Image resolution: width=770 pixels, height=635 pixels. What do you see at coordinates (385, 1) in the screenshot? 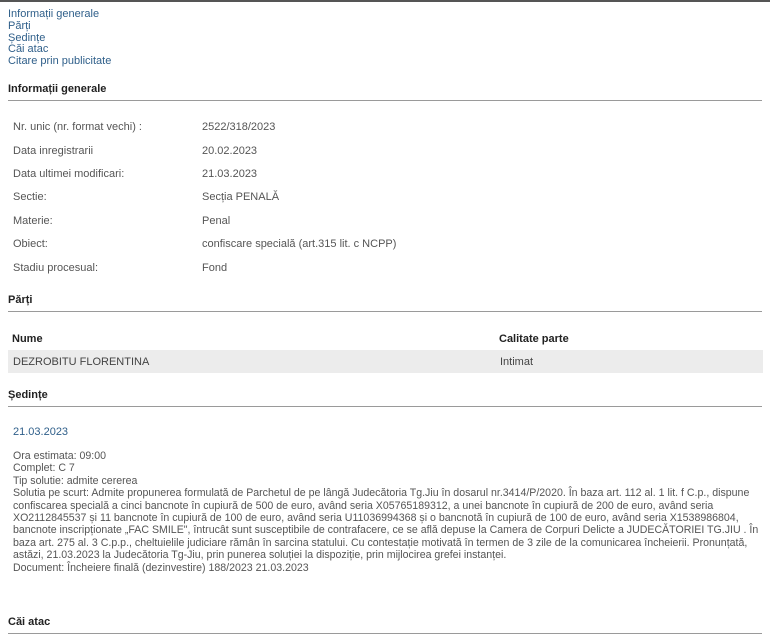
I see `top-border` at bounding box center [385, 1].